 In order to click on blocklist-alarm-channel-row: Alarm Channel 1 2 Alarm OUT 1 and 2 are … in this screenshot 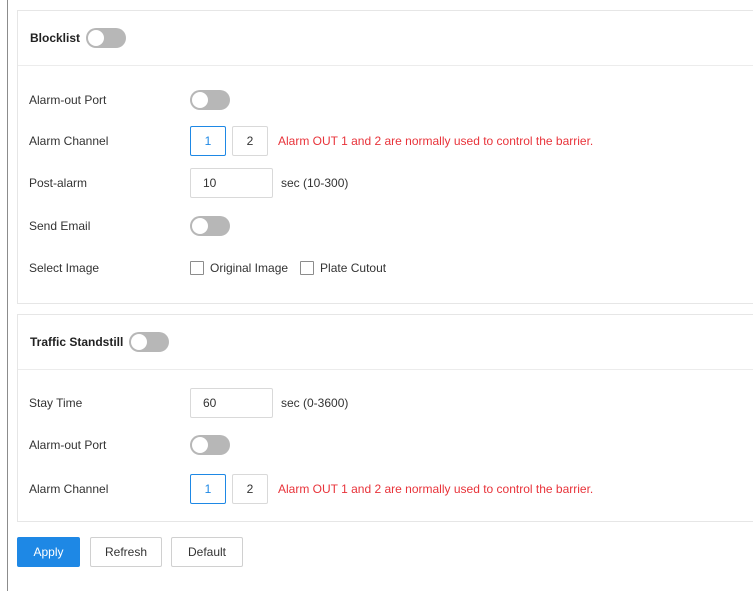, I will do `click(311, 141)`.